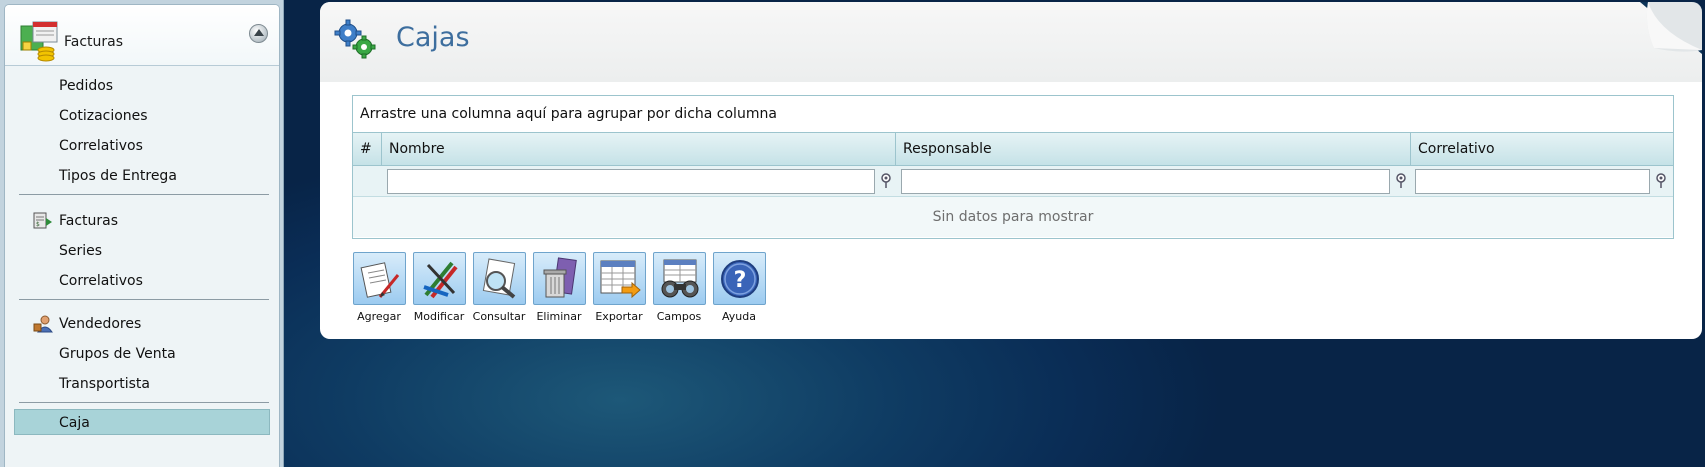 The width and height of the screenshot is (1705, 467). I want to click on add-document-icon, so click(379, 280).